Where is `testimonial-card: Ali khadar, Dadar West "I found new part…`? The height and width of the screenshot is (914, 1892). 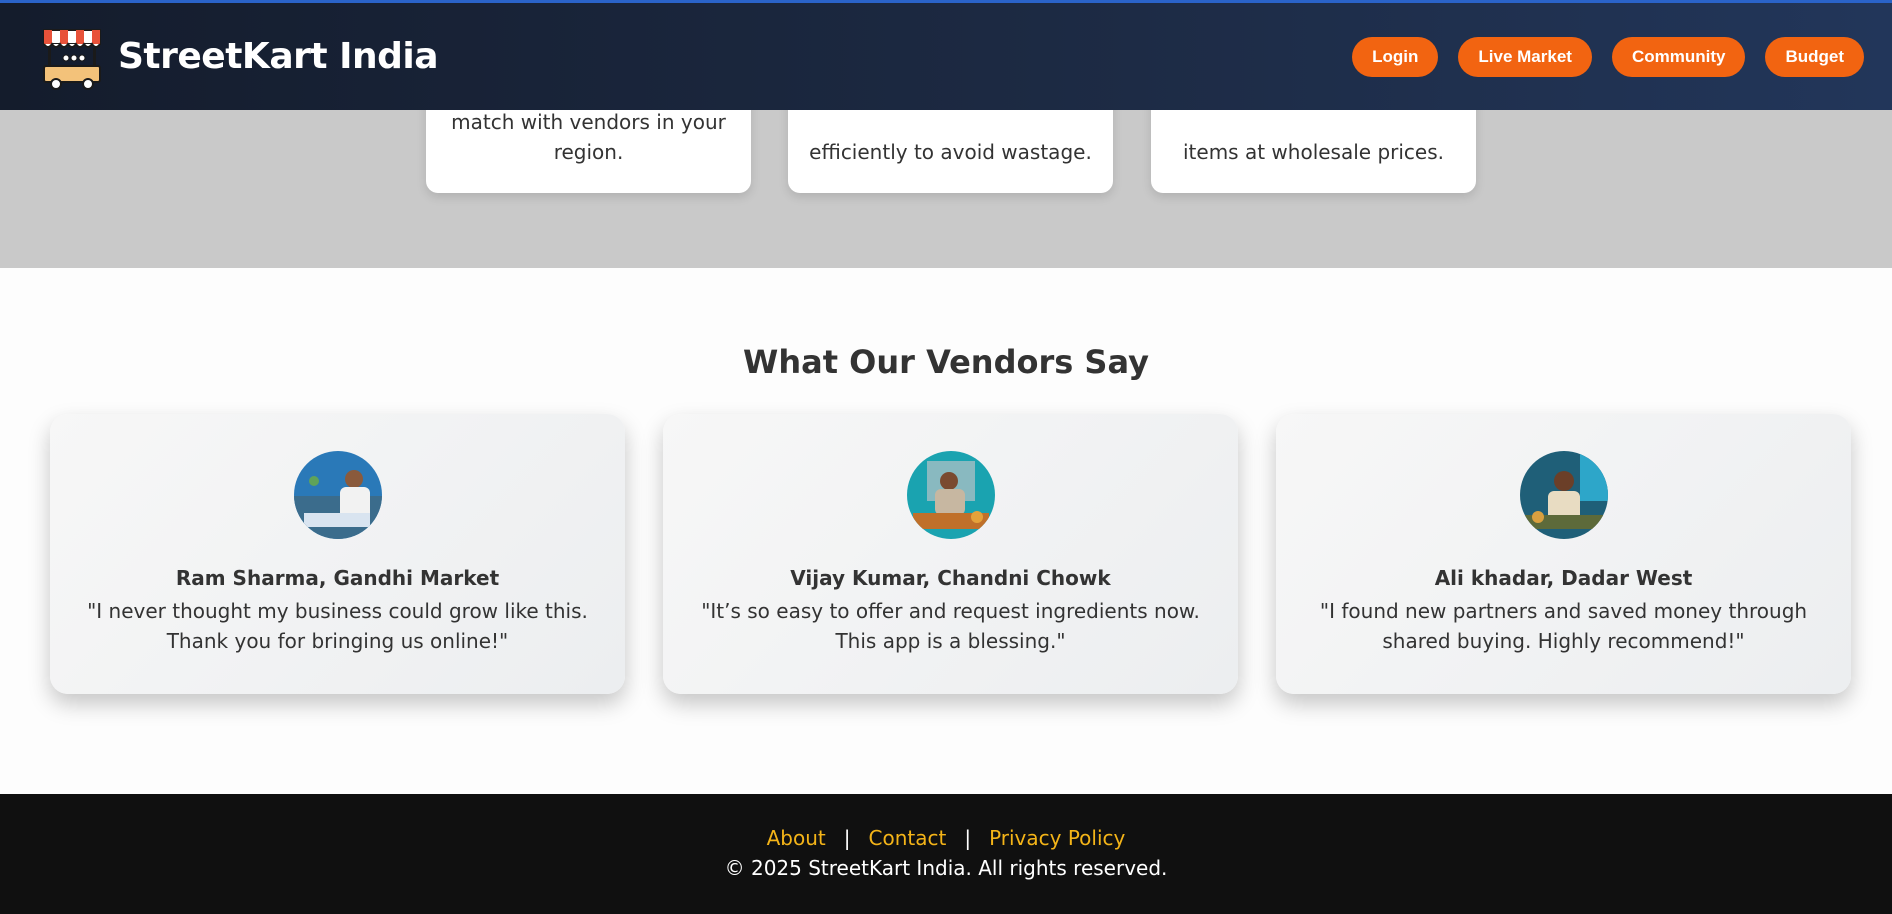
testimonial-card: Ali khadar, Dadar West "I found new part… is located at coordinates (1563, 554).